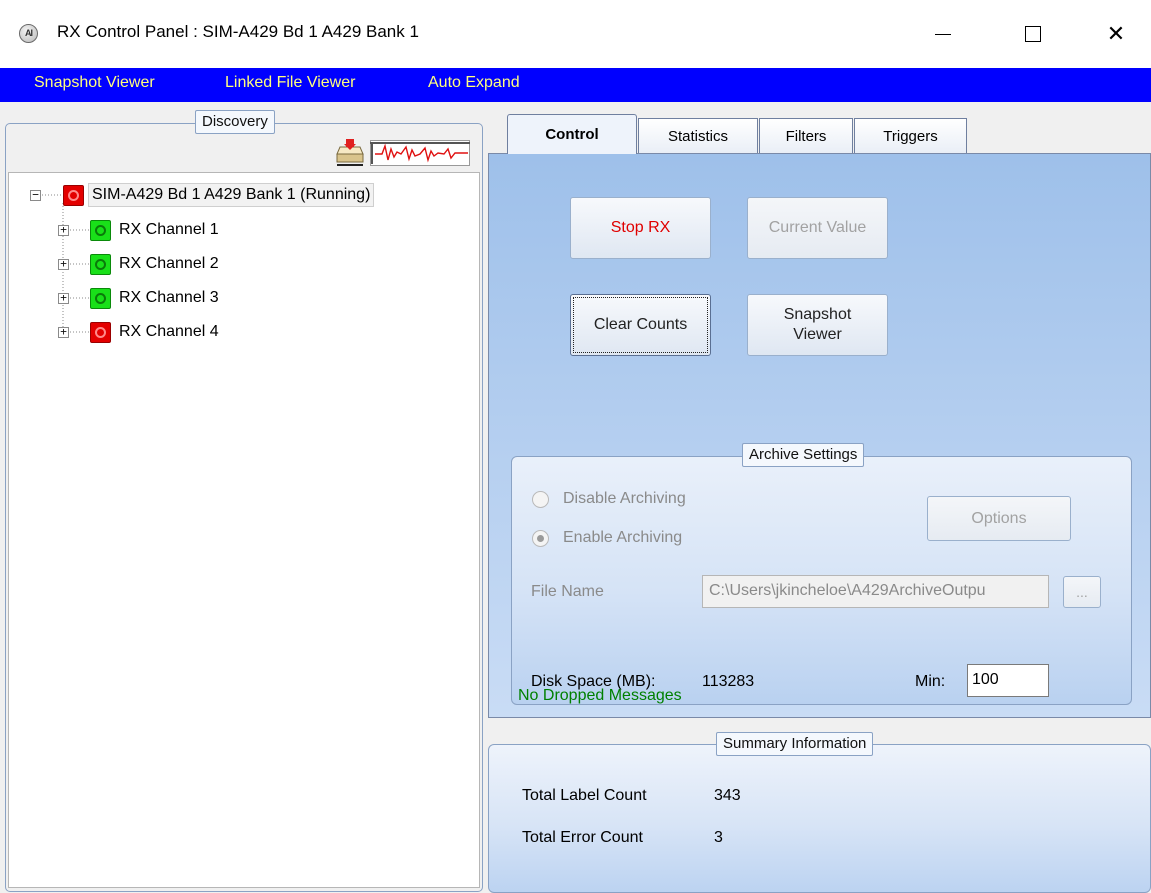  I want to click on snapshot-viewer-label-line2: Viewer, so click(817, 334).